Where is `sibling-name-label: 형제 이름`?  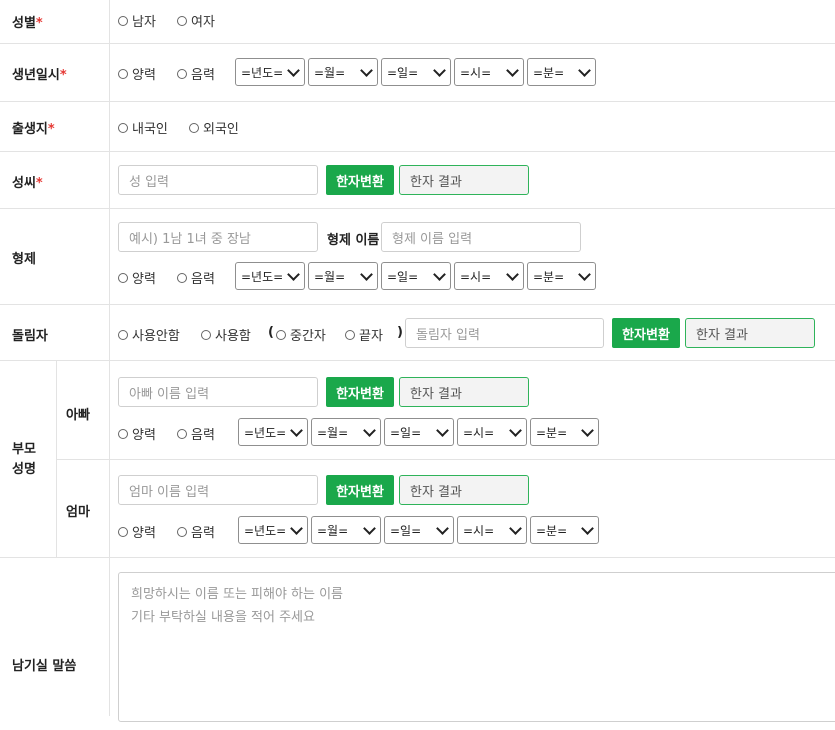 sibling-name-label: 형제 이름 is located at coordinates (353, 240).